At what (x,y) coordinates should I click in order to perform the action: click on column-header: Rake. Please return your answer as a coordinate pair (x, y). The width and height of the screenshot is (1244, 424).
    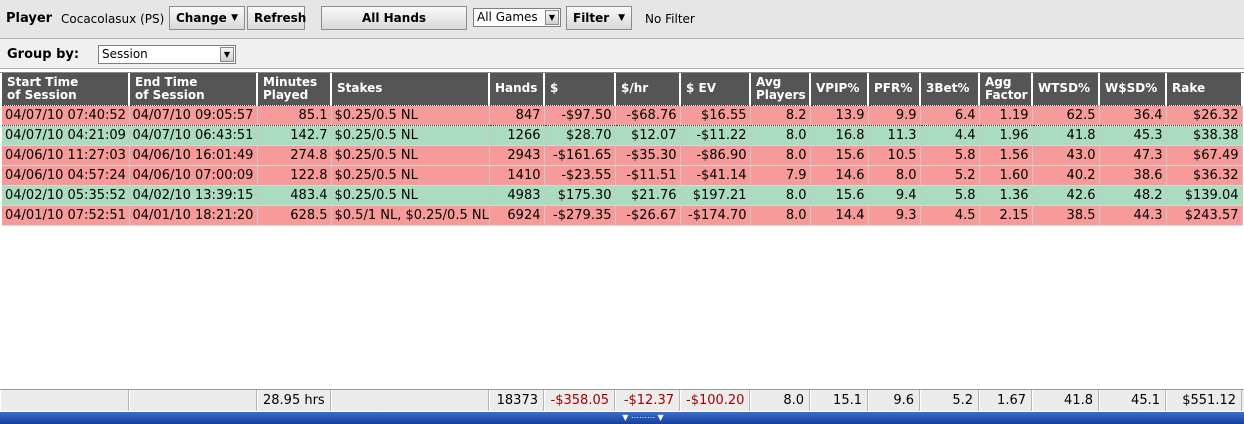
    Looking at the image, I should click on (1204, 89).